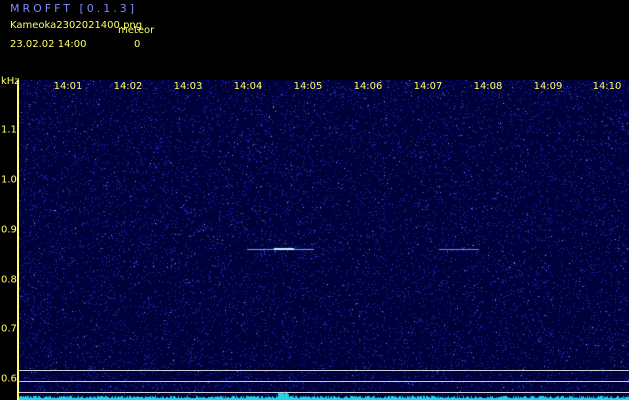 The image size is (629, 400). I want to click on x-tick-label: 14:07, so click(428, 86).